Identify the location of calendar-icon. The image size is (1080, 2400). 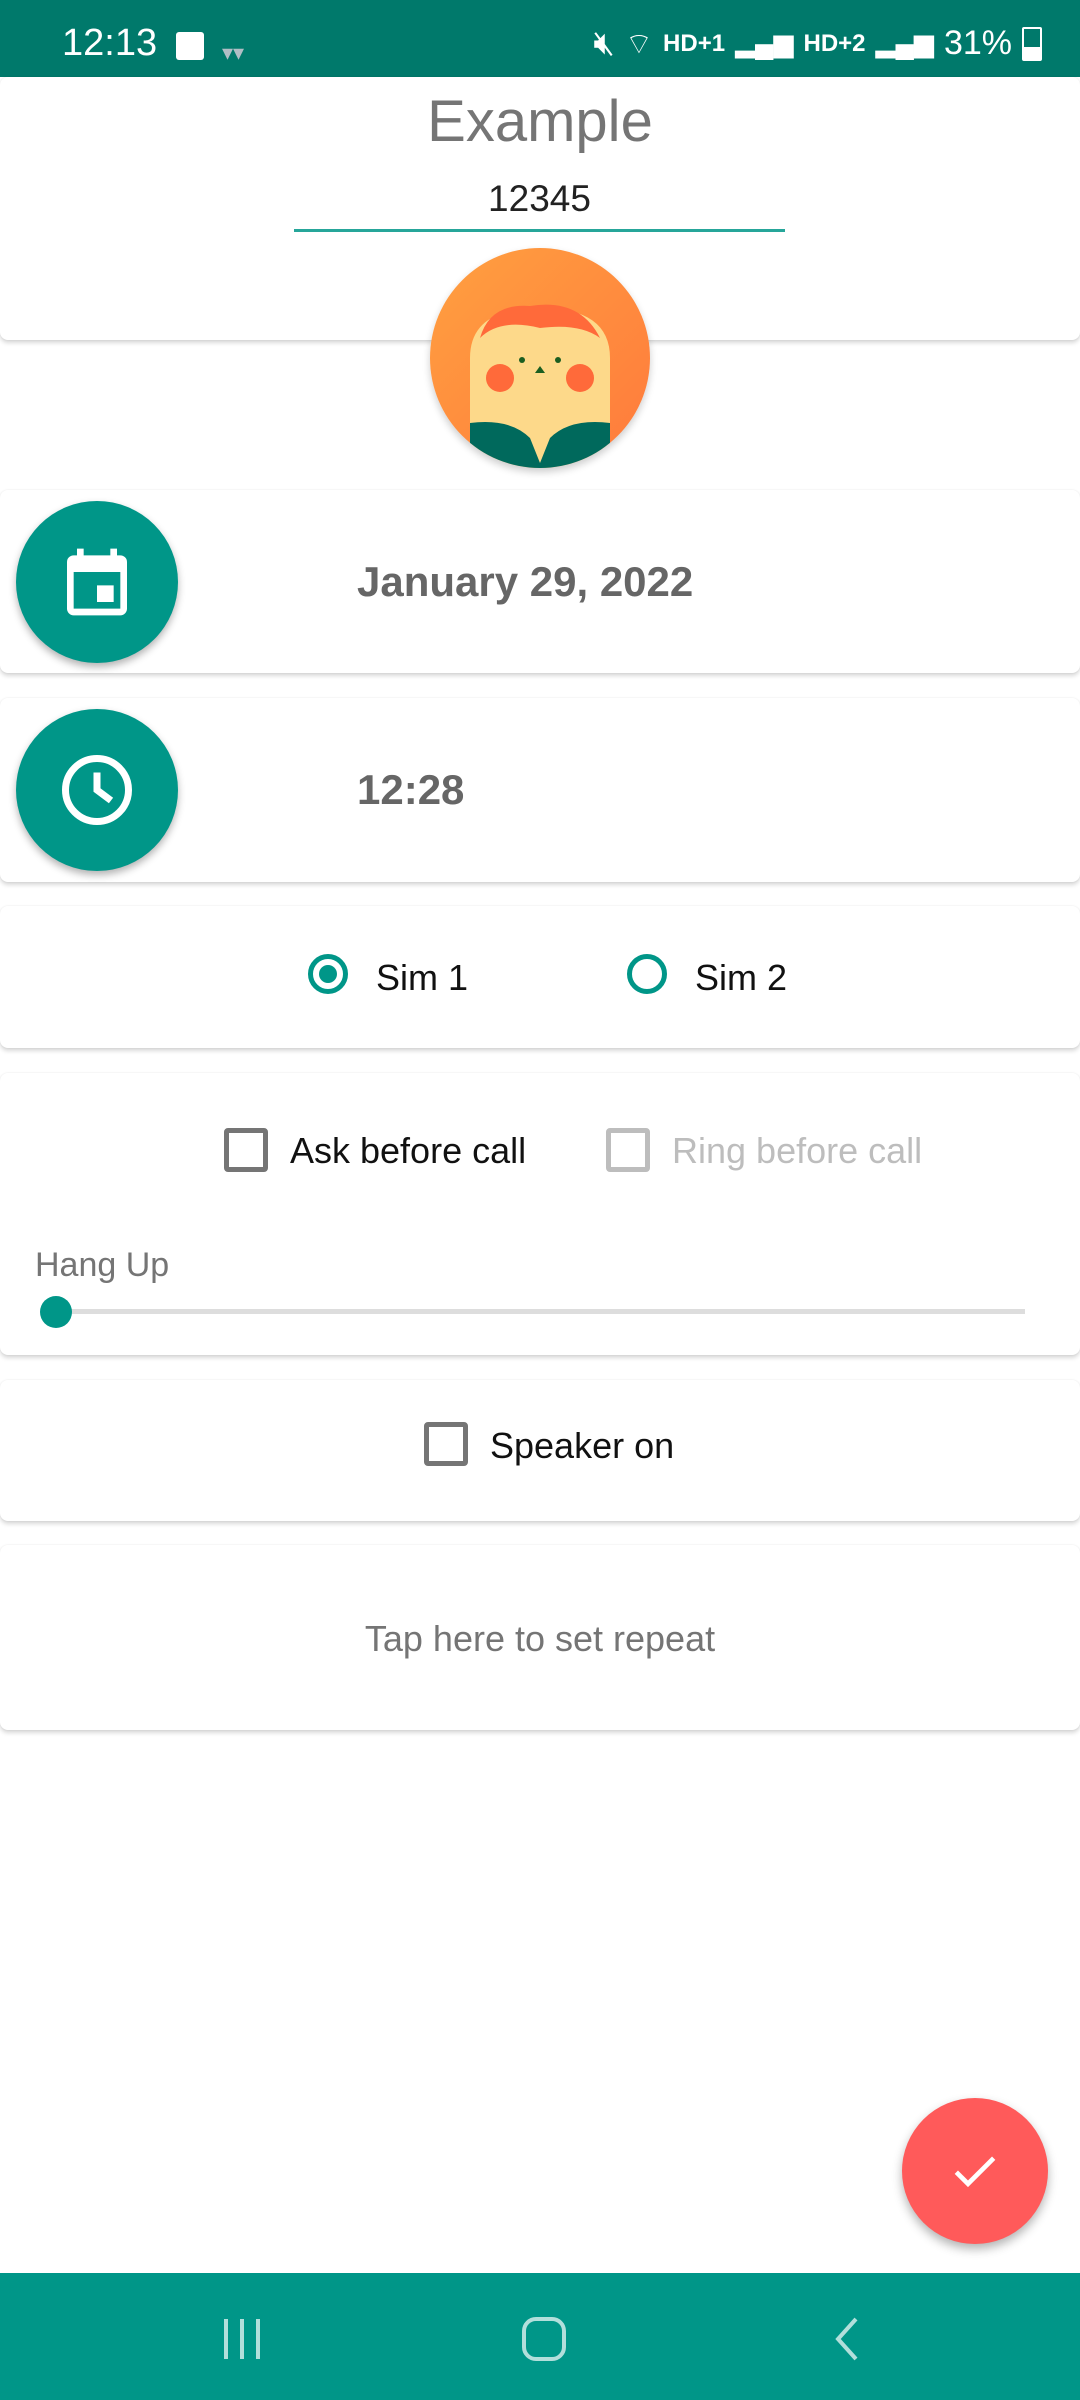
(97, 582).